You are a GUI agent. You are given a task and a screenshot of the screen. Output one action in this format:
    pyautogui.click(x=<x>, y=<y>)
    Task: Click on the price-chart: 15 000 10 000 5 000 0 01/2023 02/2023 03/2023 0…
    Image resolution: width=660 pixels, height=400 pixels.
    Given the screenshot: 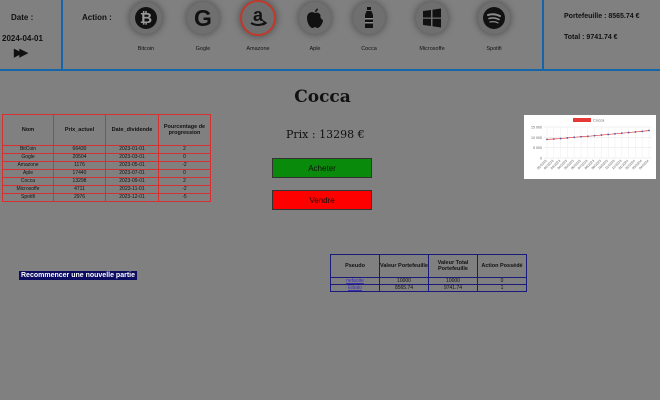 What is the action you would take?
    pyautogui.click(x=590, y=147)
    